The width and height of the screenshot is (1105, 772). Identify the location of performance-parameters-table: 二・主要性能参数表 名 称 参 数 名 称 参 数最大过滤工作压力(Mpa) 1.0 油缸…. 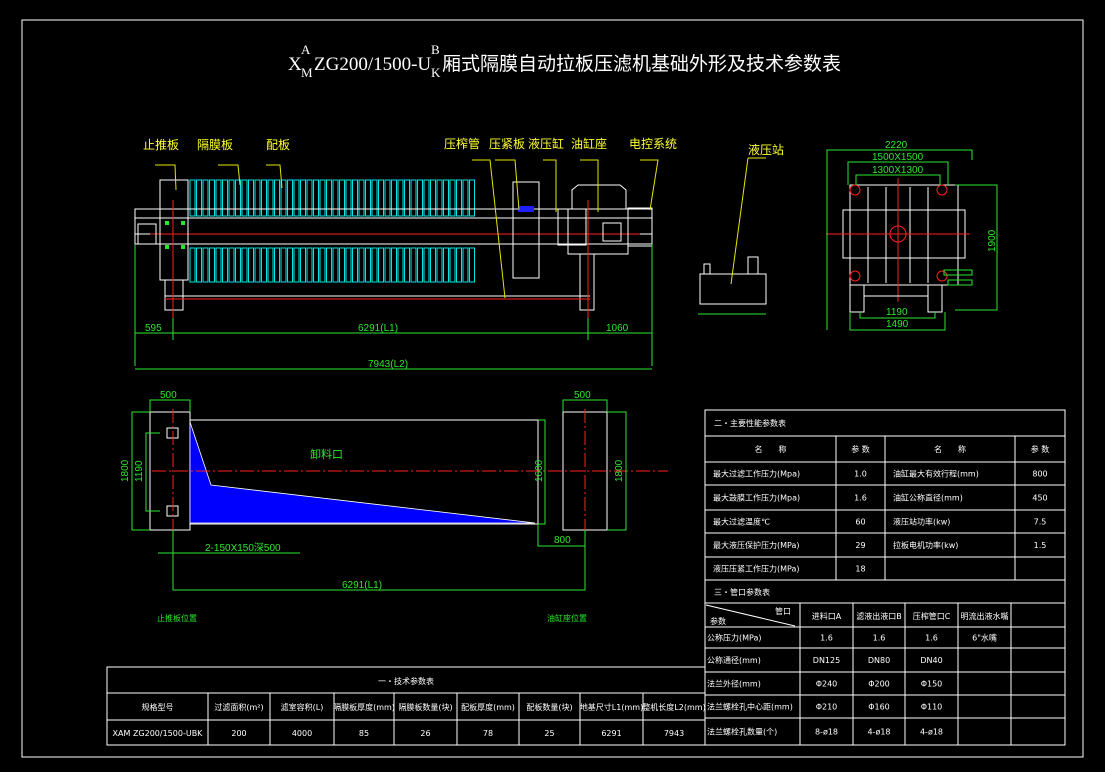
(885, 495).